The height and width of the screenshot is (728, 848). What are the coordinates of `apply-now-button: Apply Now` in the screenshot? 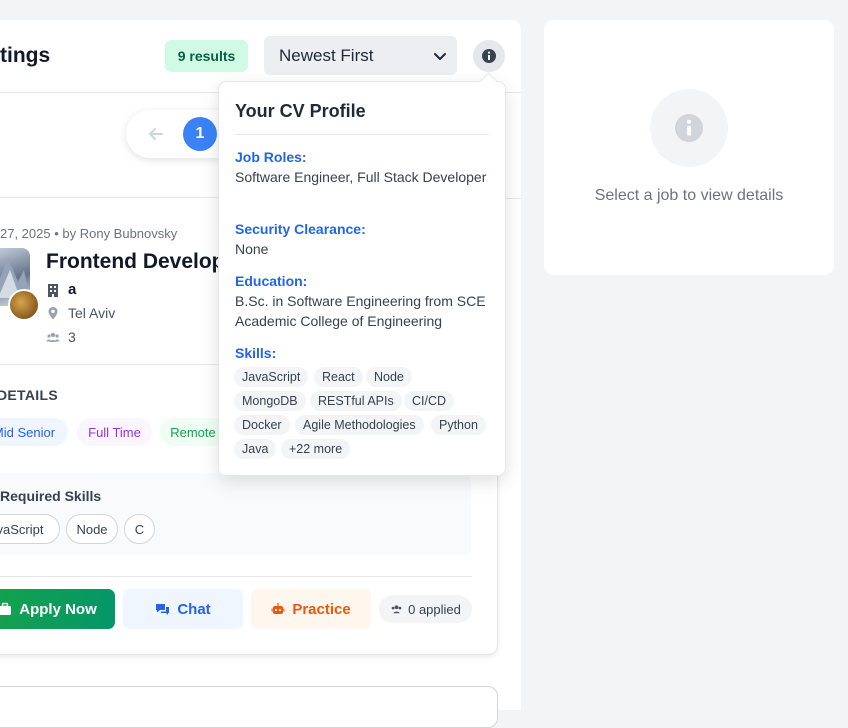 It's located at (57, 609).